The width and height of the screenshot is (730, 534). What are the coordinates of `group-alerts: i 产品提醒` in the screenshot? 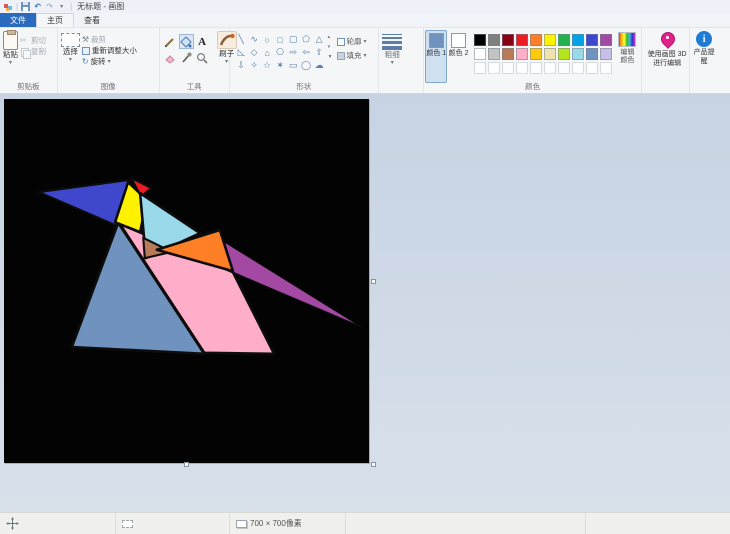 It's located at (710, 60).